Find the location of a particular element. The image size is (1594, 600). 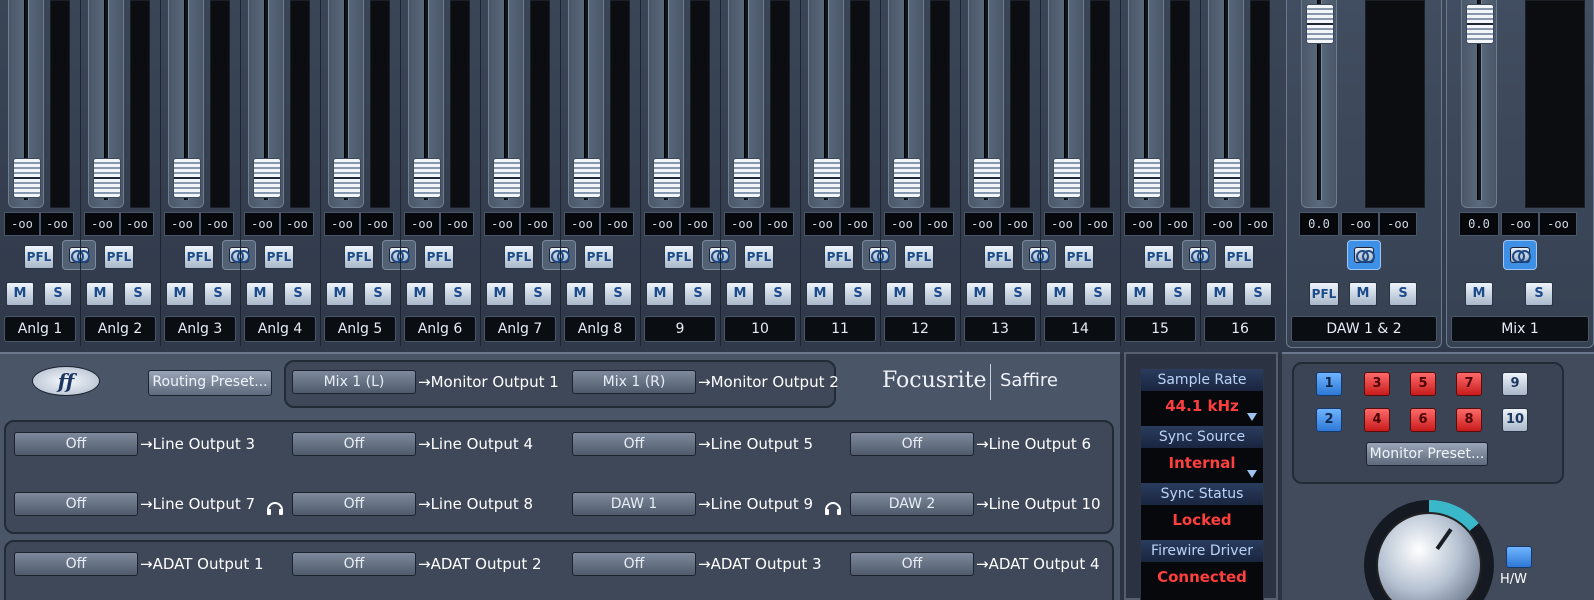

monitor-output-button: 8 is located at coordinates (1469, 420).